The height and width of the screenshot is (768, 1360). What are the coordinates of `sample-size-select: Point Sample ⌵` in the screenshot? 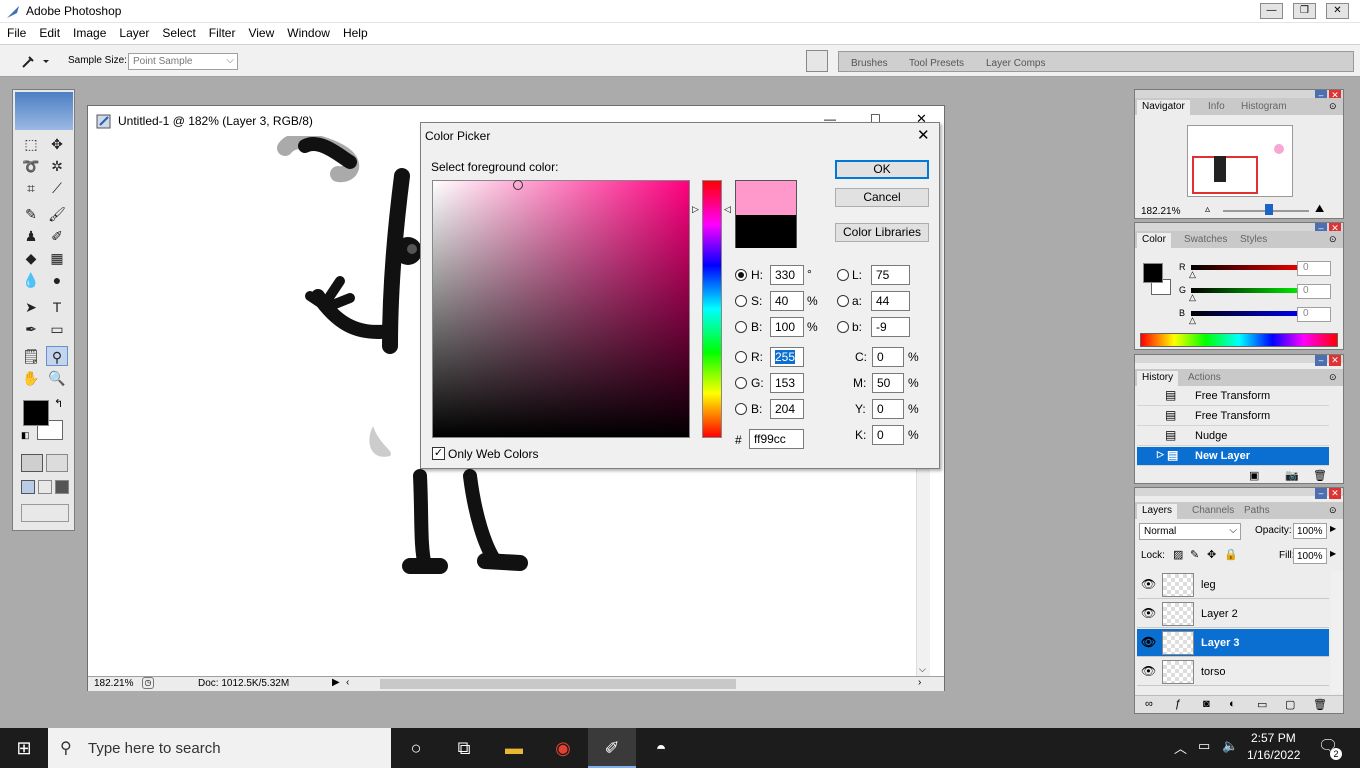 It's located at (183, 61).